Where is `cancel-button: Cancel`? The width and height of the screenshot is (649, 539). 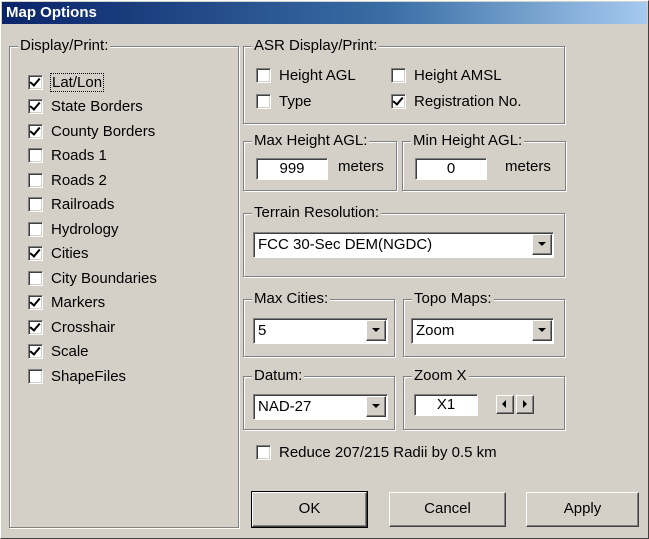 cancel-button: Cancel is located at coordinates (447, 509).